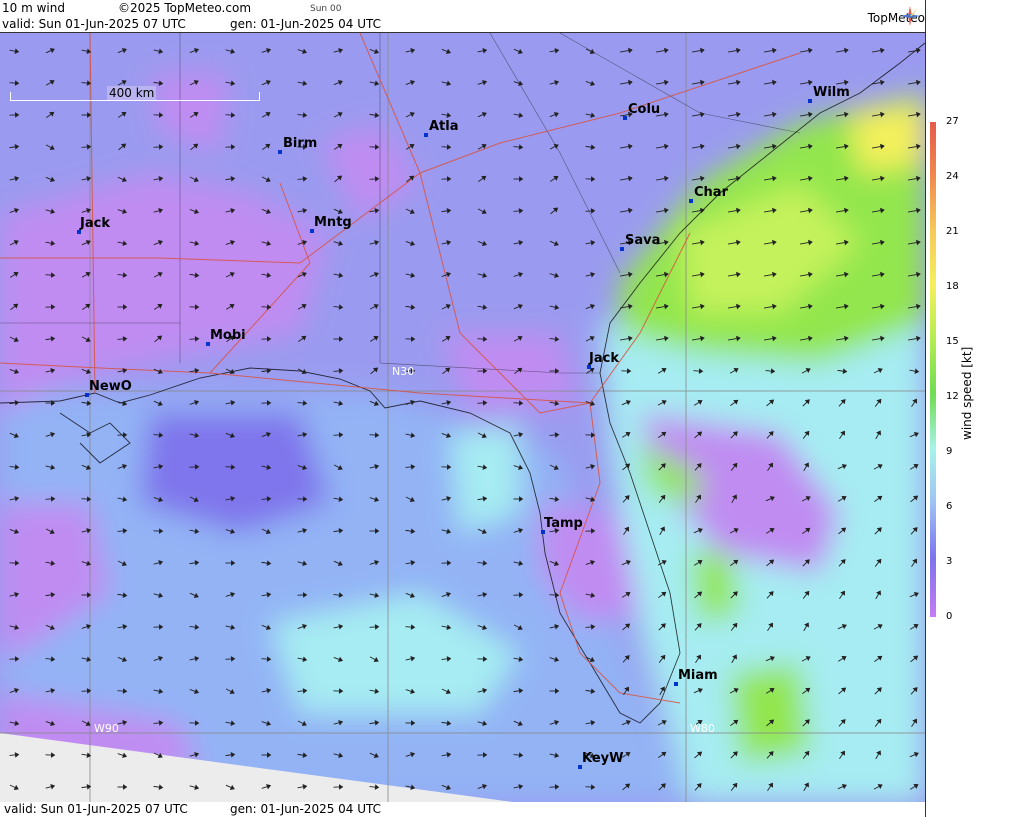  What do you see at coordinates (949, 616) in the screenshot?
I see `legend-tick: 0` at bounding box center [949, 616].